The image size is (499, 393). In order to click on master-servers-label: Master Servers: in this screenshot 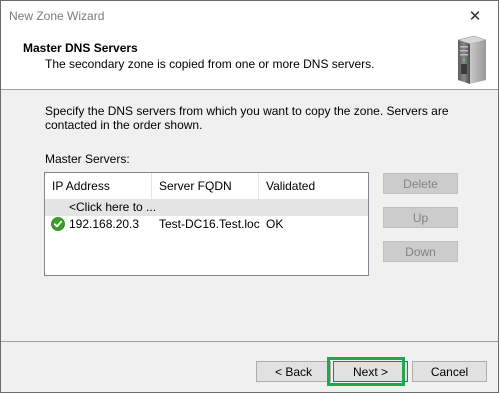, I will do `click(87, 159)`.